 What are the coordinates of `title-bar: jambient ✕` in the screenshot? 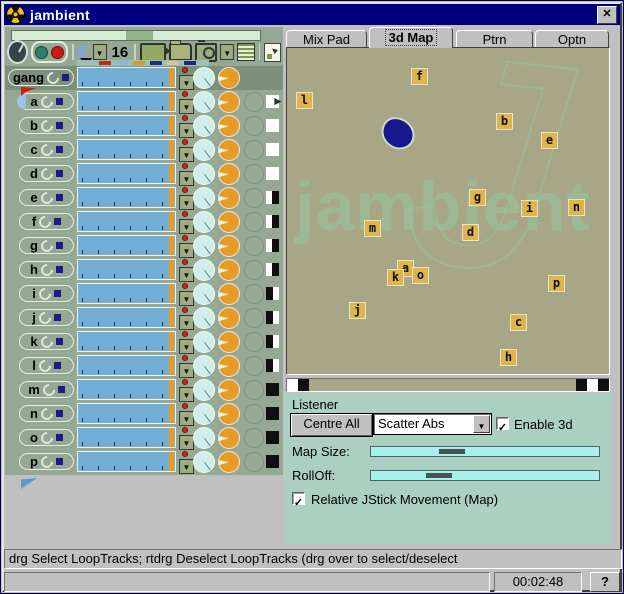 It's located at (312, 14).